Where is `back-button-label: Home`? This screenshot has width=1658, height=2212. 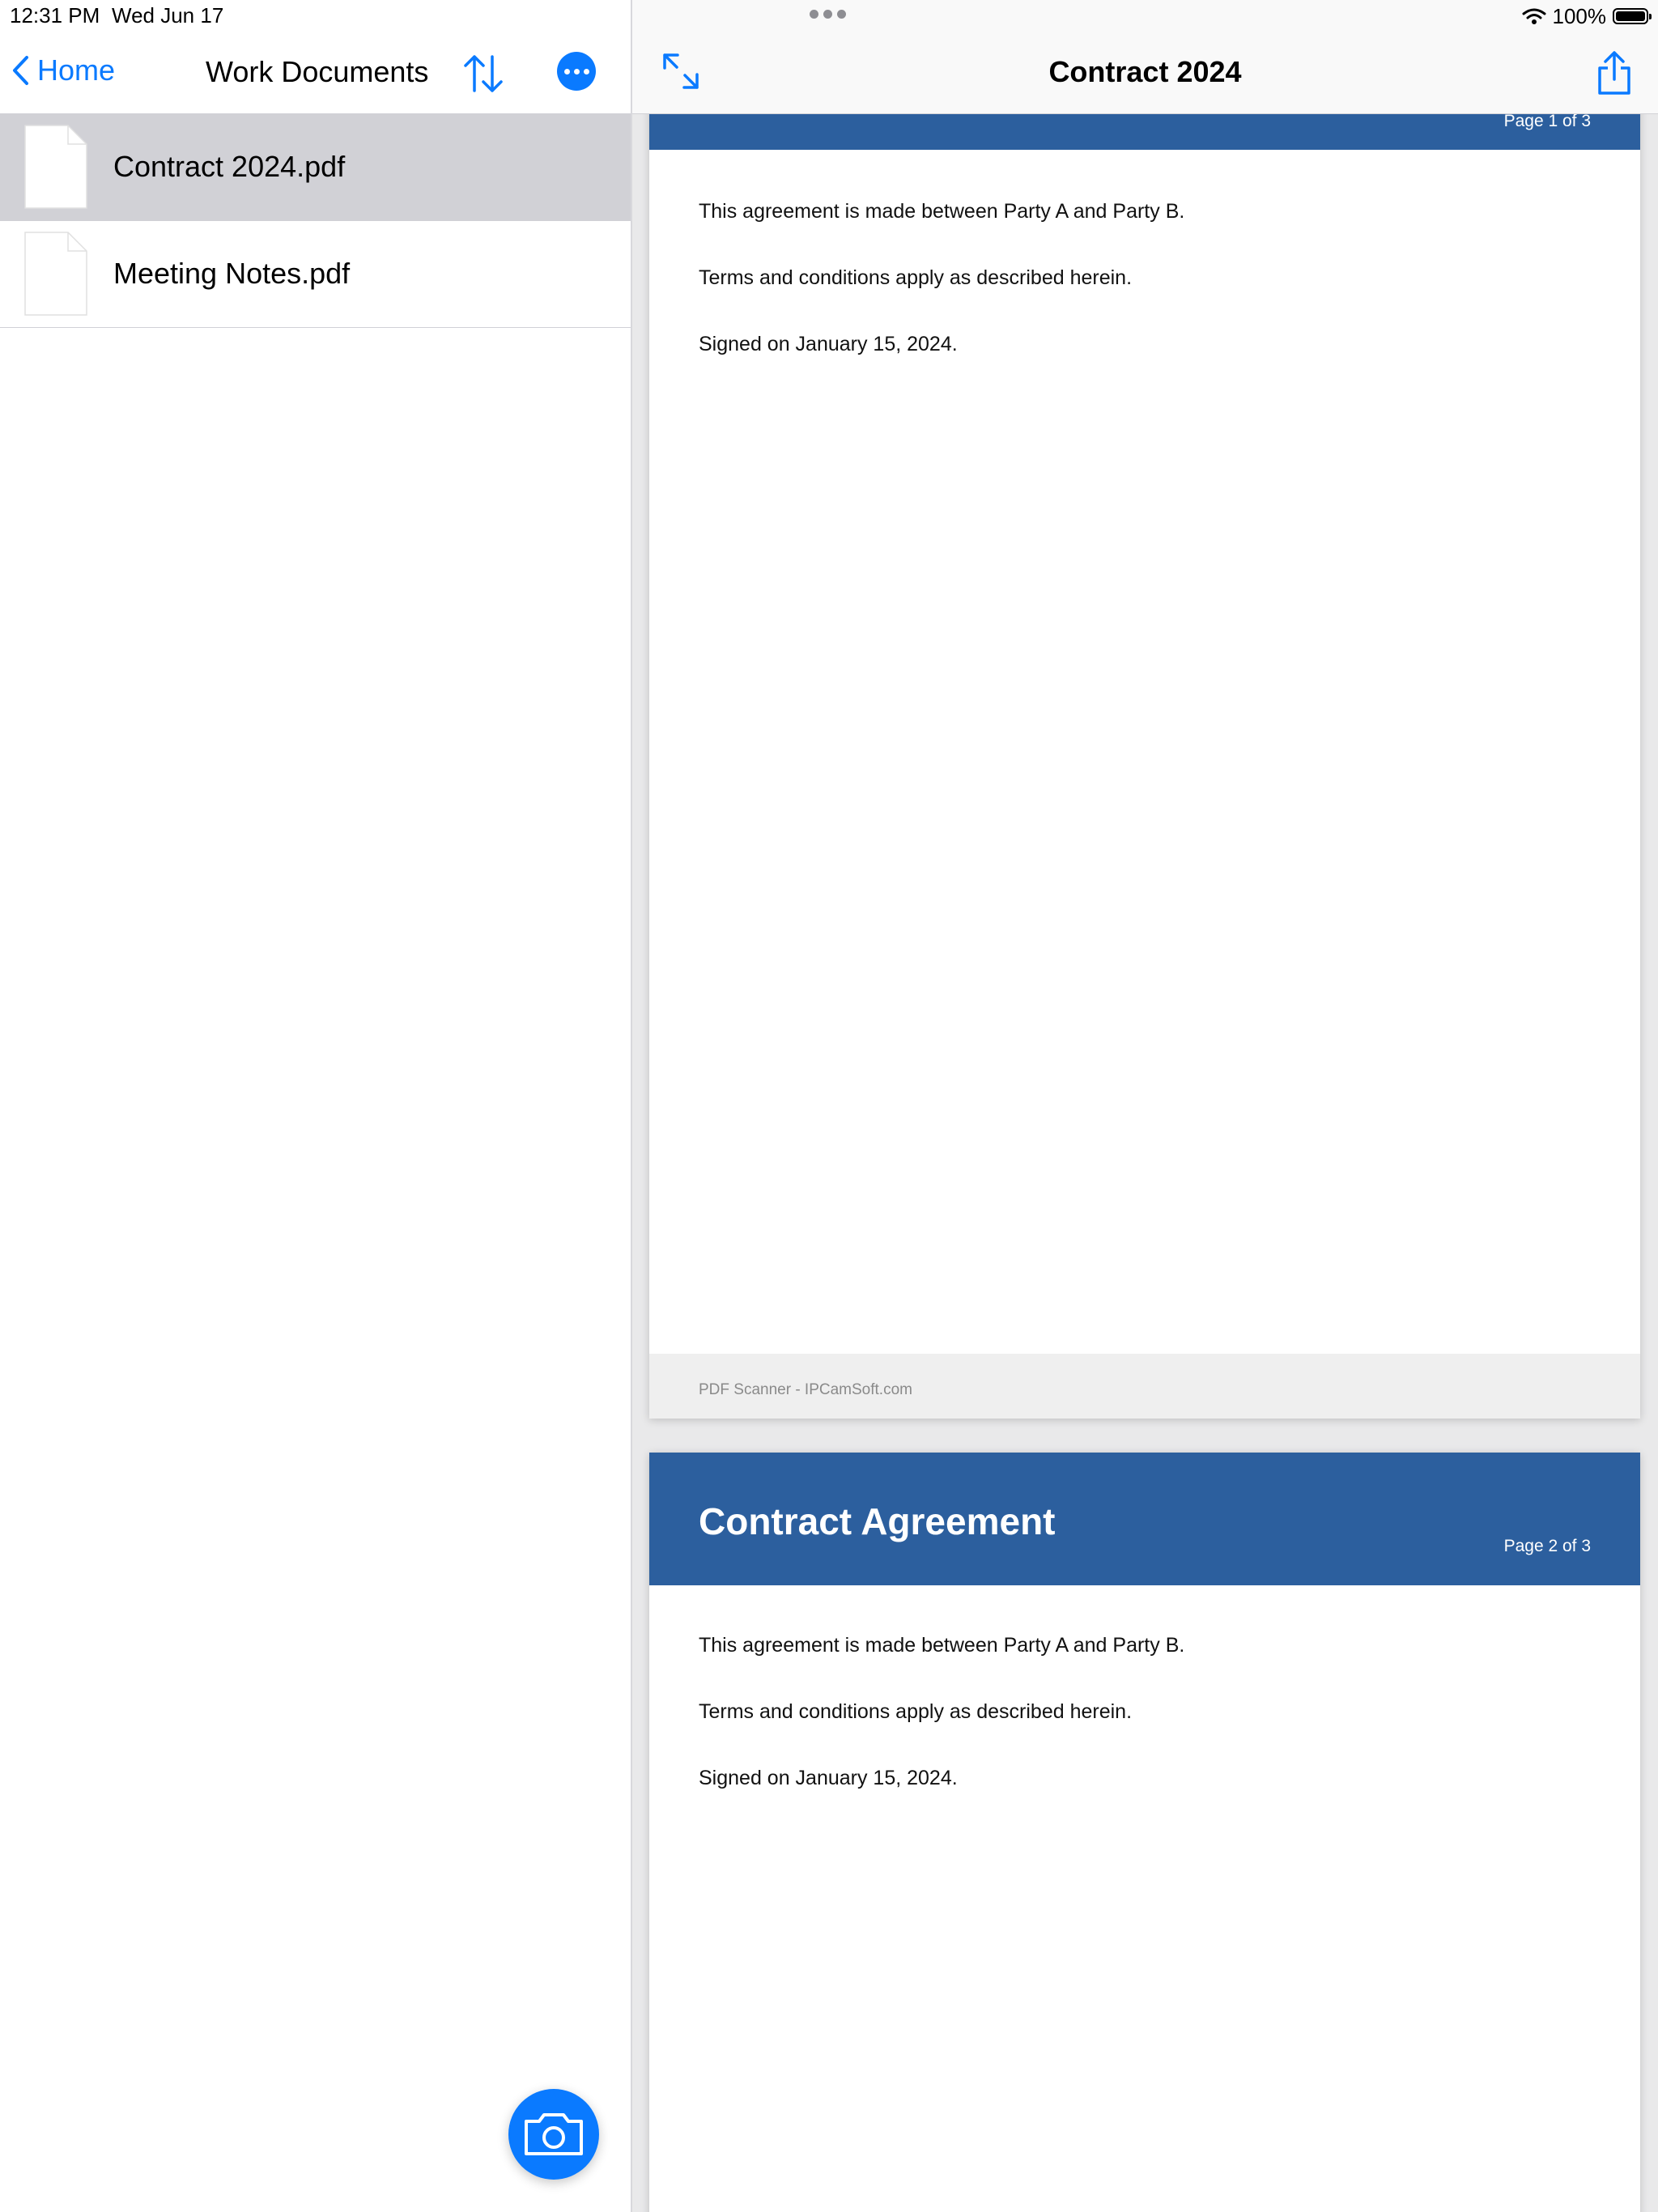
back-button-label: Home is located at coordinates (76, 70).